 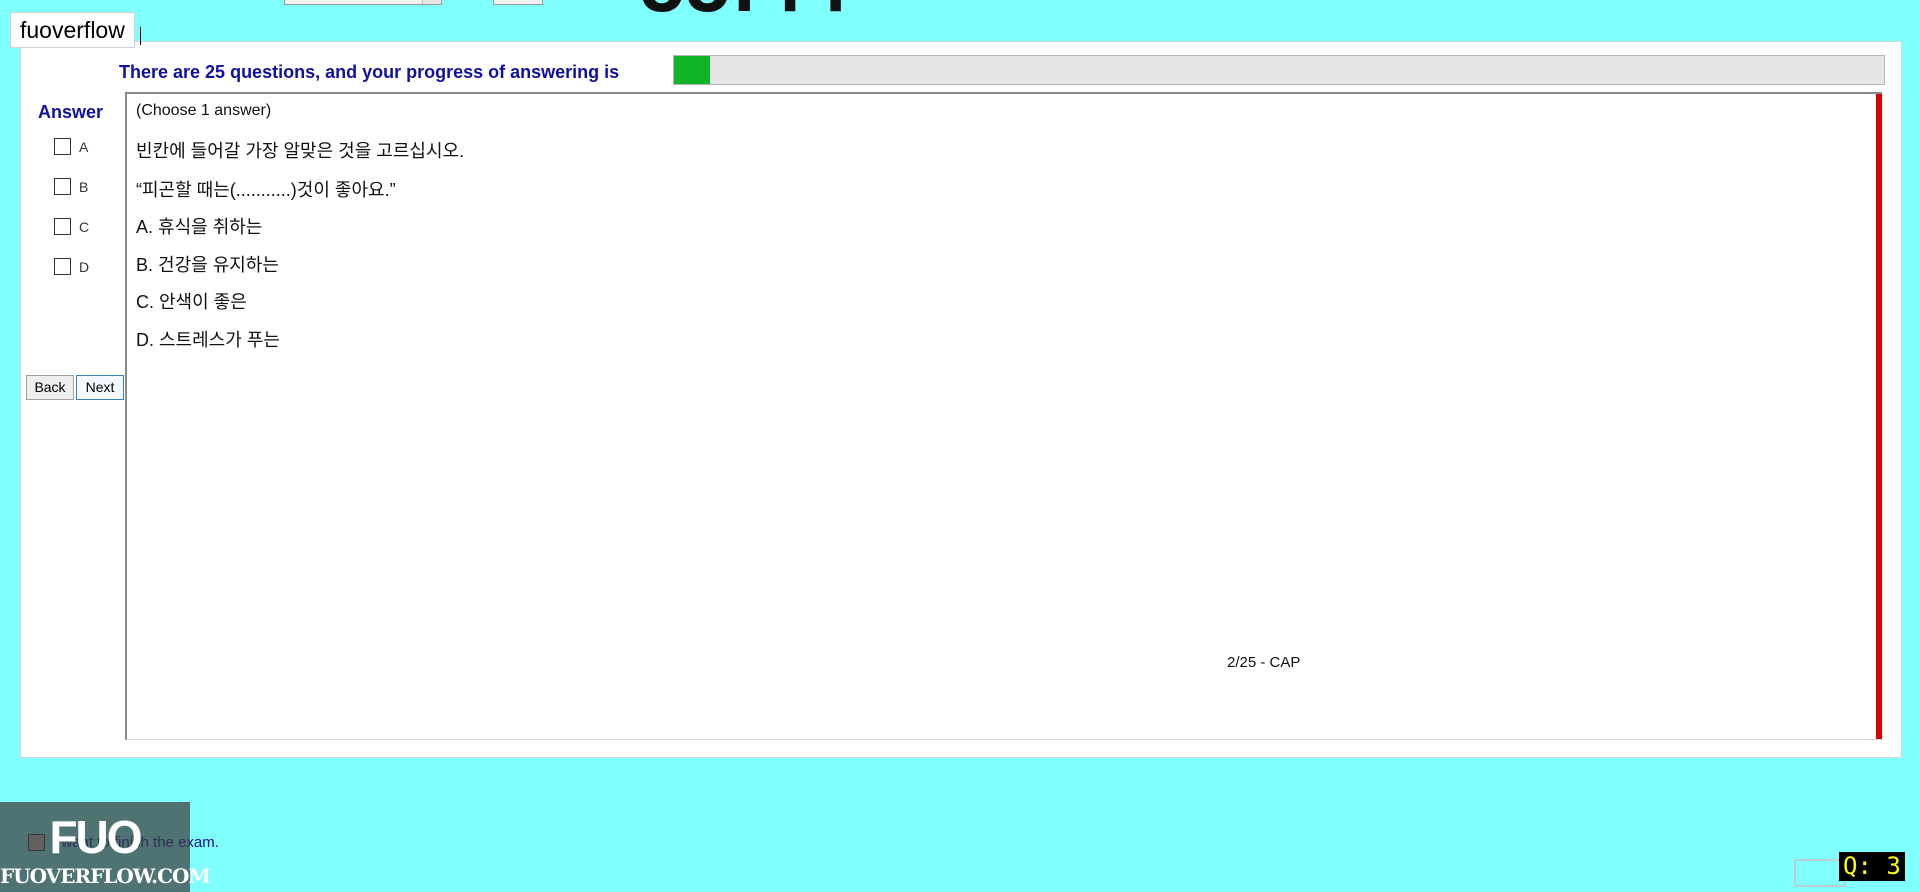 What do you see at coordinates (199, 227) in the screenshot?
I see `choice-a: A. 휴식을 취하는` at bounding box center [199, 227].